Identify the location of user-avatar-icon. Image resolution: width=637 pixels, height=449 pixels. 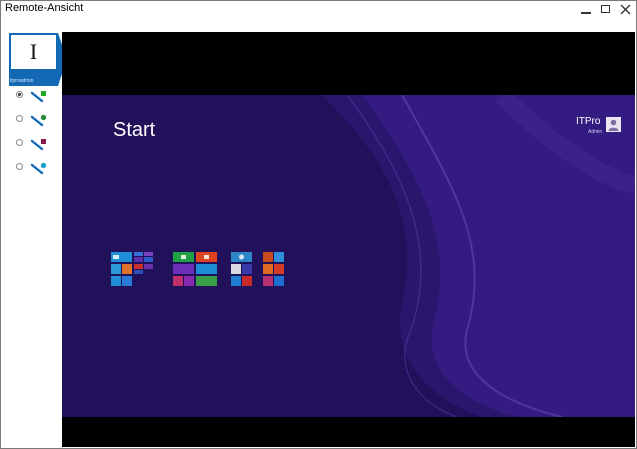
(613, 124).